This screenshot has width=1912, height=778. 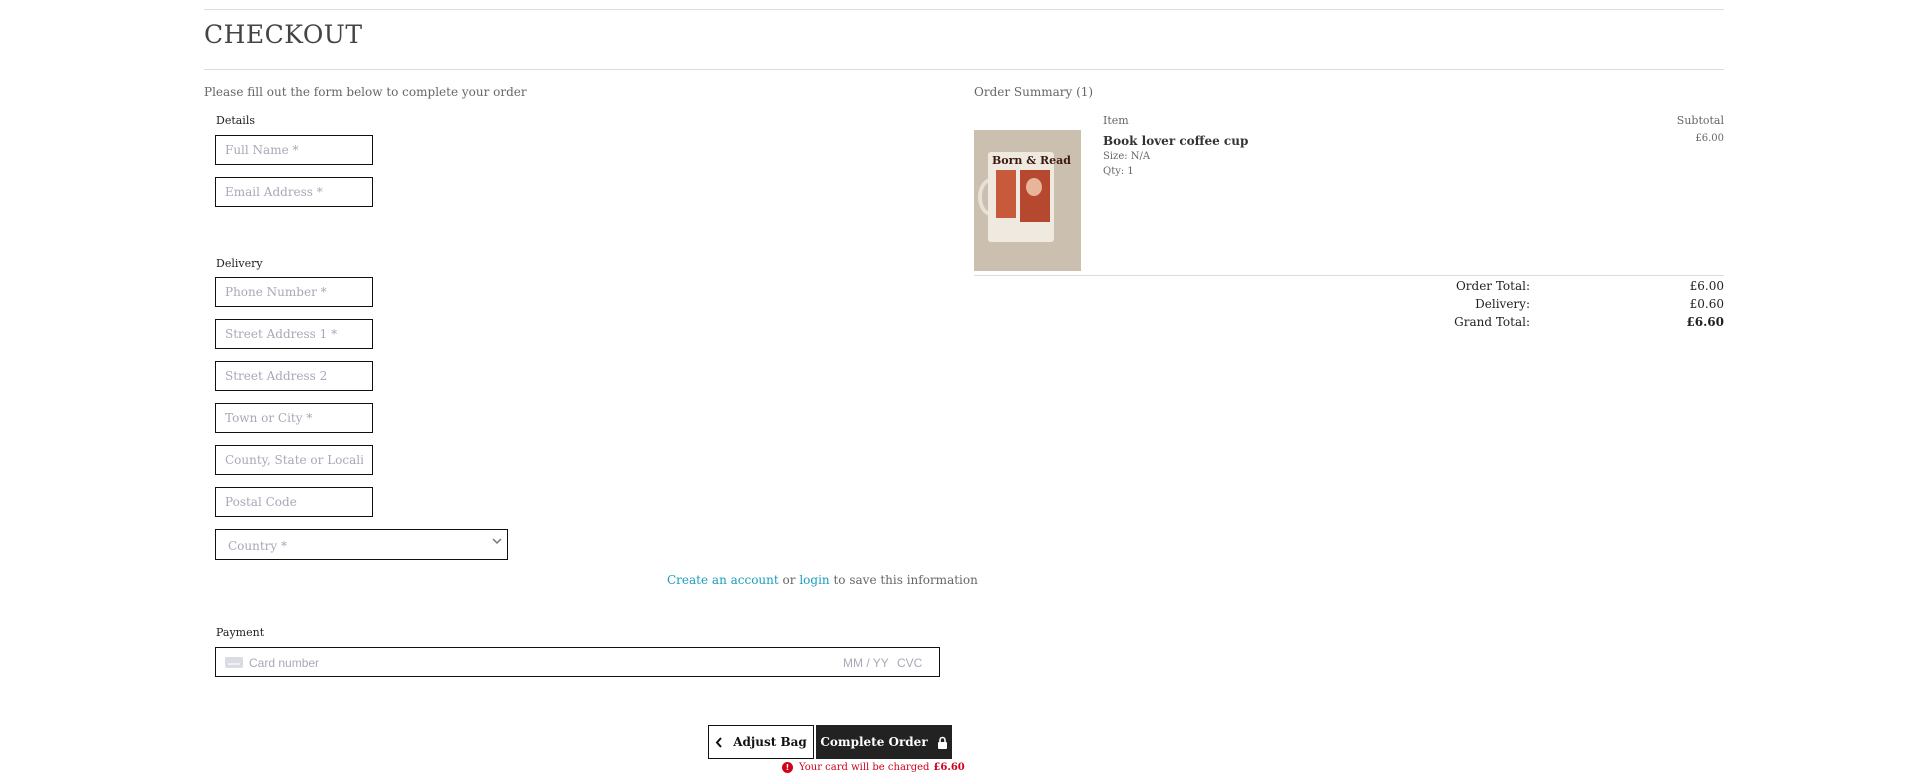 What do you see at coordinates (240, 632) in the screenshot?
I see `payment-heading: Payment` at bounding box center [240, 632].